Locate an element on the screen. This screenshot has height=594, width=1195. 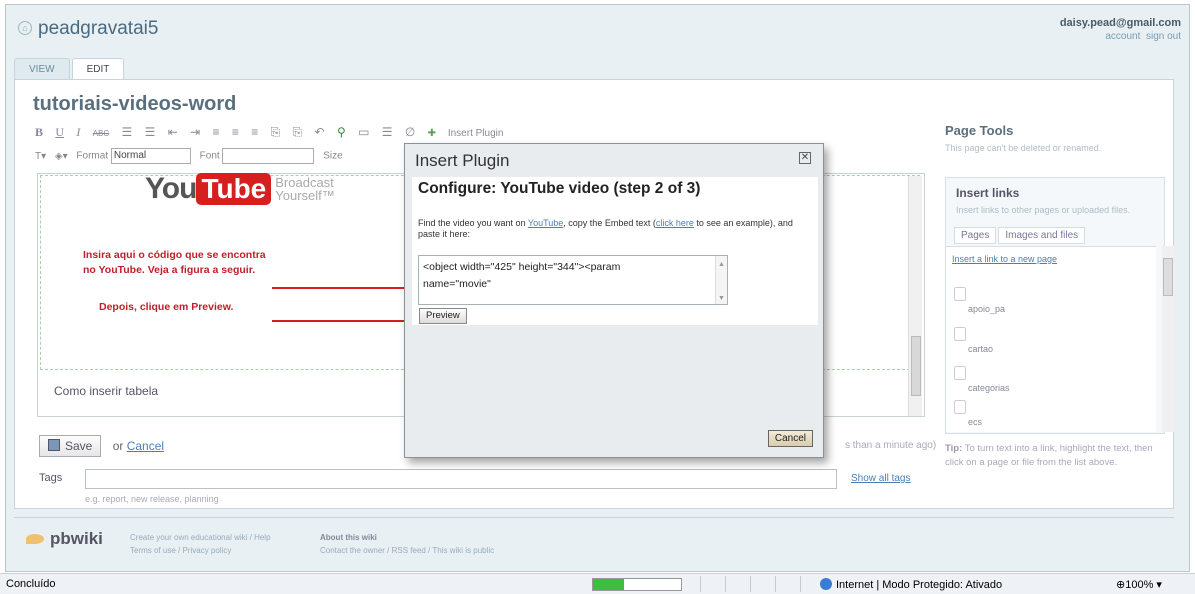
pbwiki-logo: pbwiki is located at coordinates (64, 539).